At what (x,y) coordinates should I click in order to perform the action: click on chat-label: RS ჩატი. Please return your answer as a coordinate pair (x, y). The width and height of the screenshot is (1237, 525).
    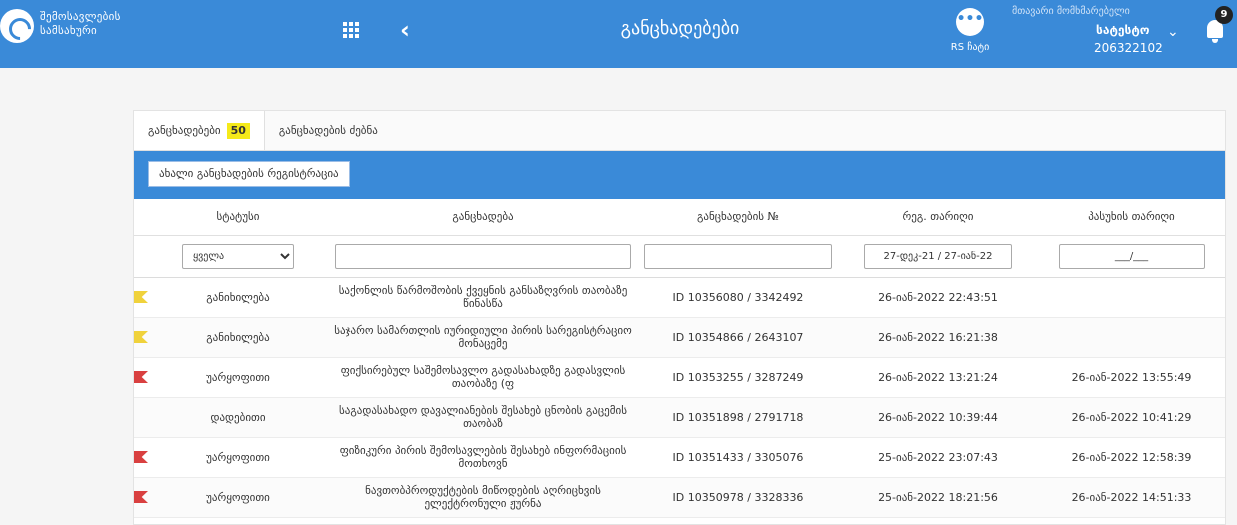
    Looking at the image, I should click on (970, 47).